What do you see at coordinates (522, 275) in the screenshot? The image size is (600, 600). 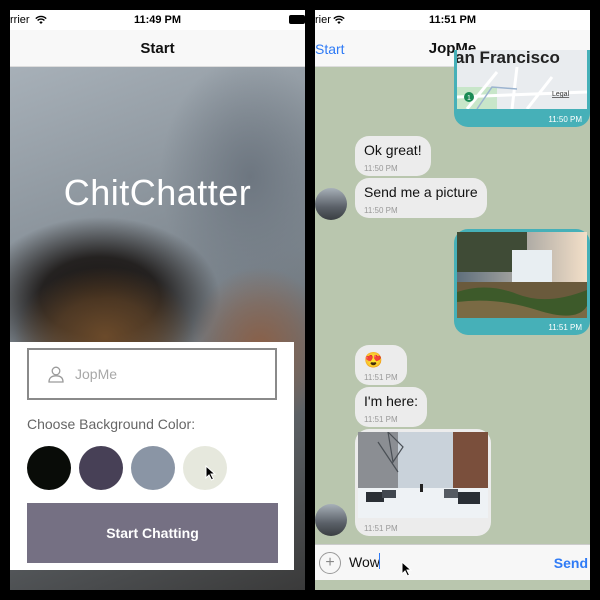 I see `waterfall-photo` at bounding box center [522, 275].